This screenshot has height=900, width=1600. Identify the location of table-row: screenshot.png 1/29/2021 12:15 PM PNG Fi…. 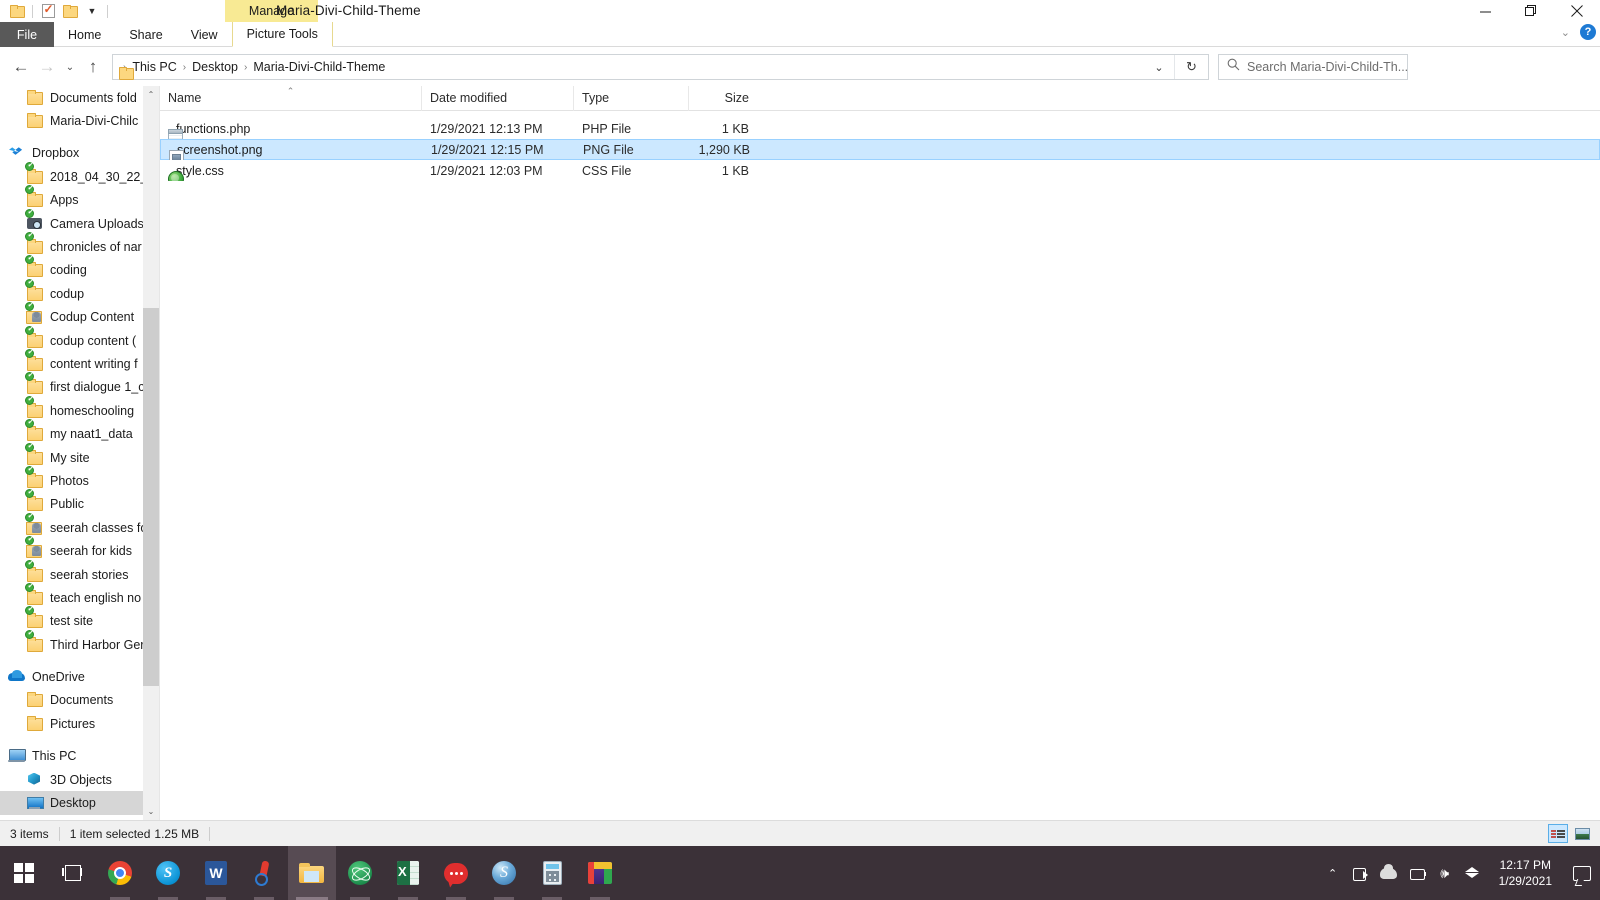
(880, 149).